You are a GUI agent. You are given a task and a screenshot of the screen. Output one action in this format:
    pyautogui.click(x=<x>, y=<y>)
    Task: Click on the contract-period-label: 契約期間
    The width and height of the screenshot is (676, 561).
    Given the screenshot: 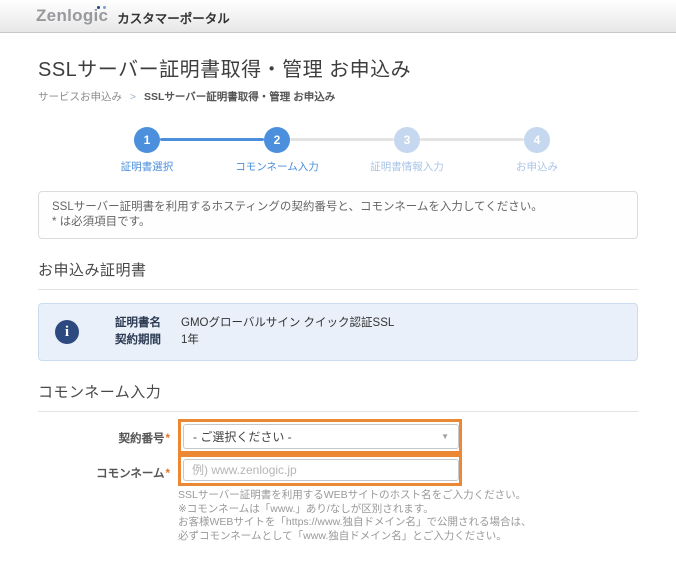 What is the action you would take?
    pyautogui.click(x=138, y=340)
    